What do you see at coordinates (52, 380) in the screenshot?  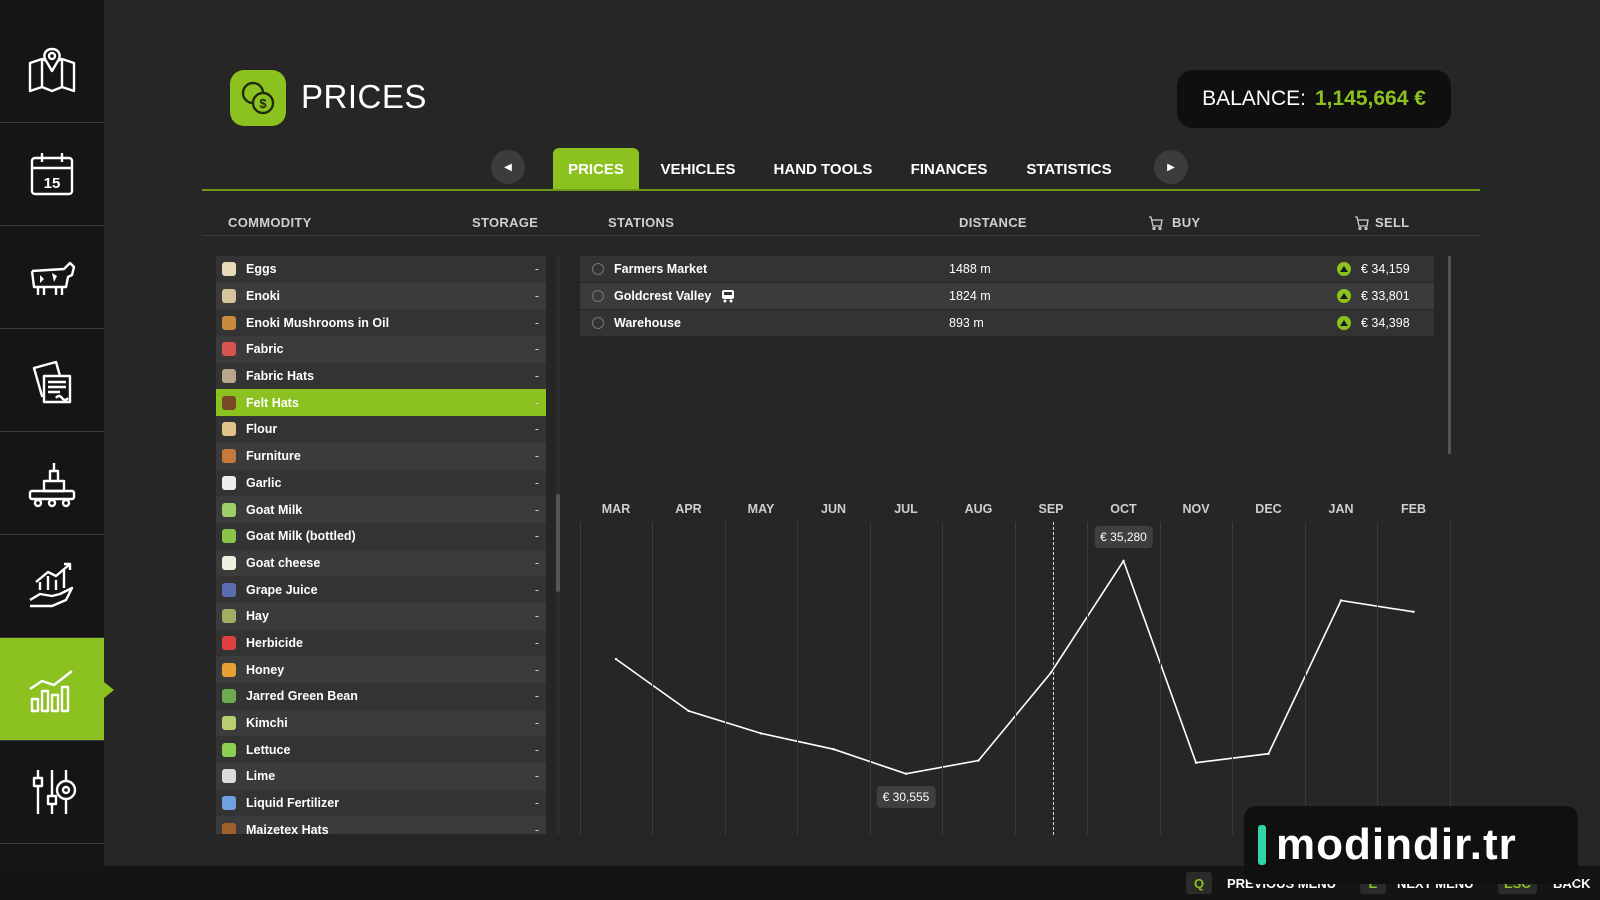 I see `sidebar-item-contracts` at bounding box center [52, 380].